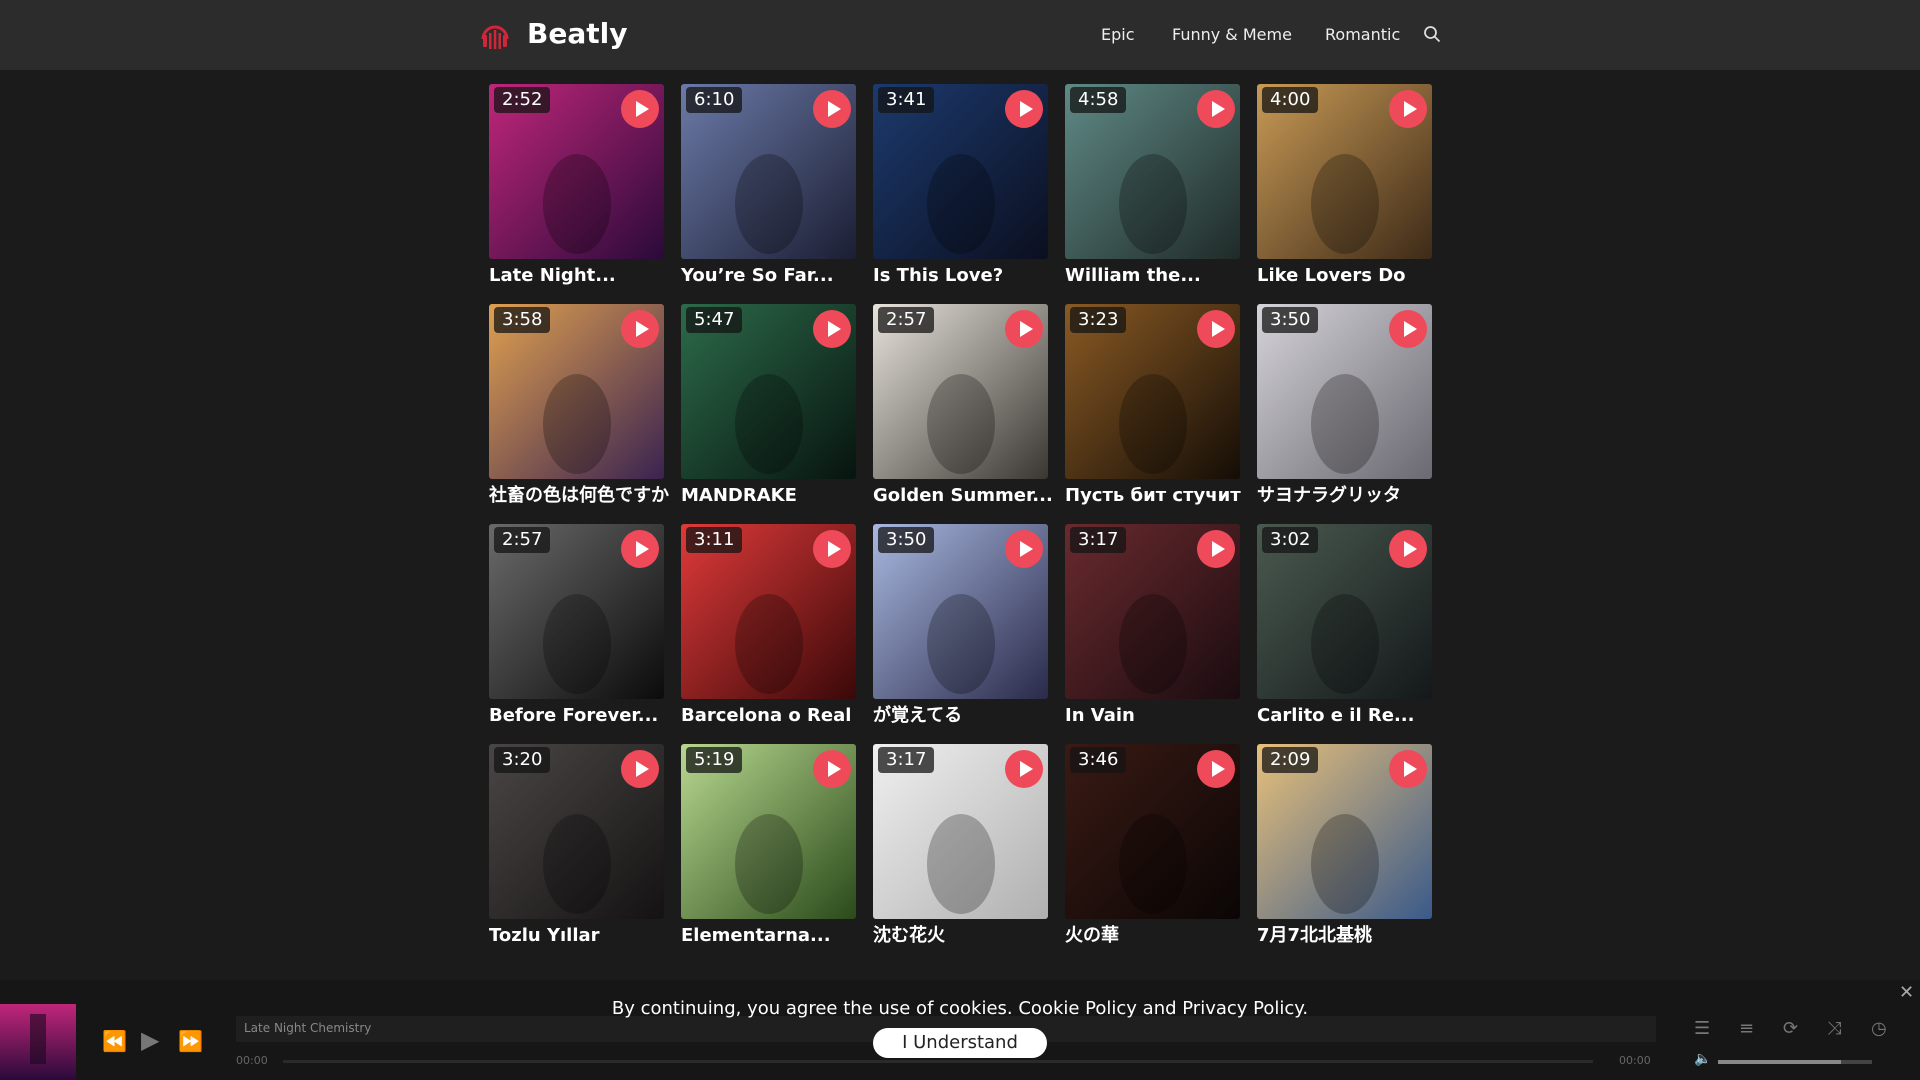  I want to click on track-duration: 3:20, so click(522, 760).